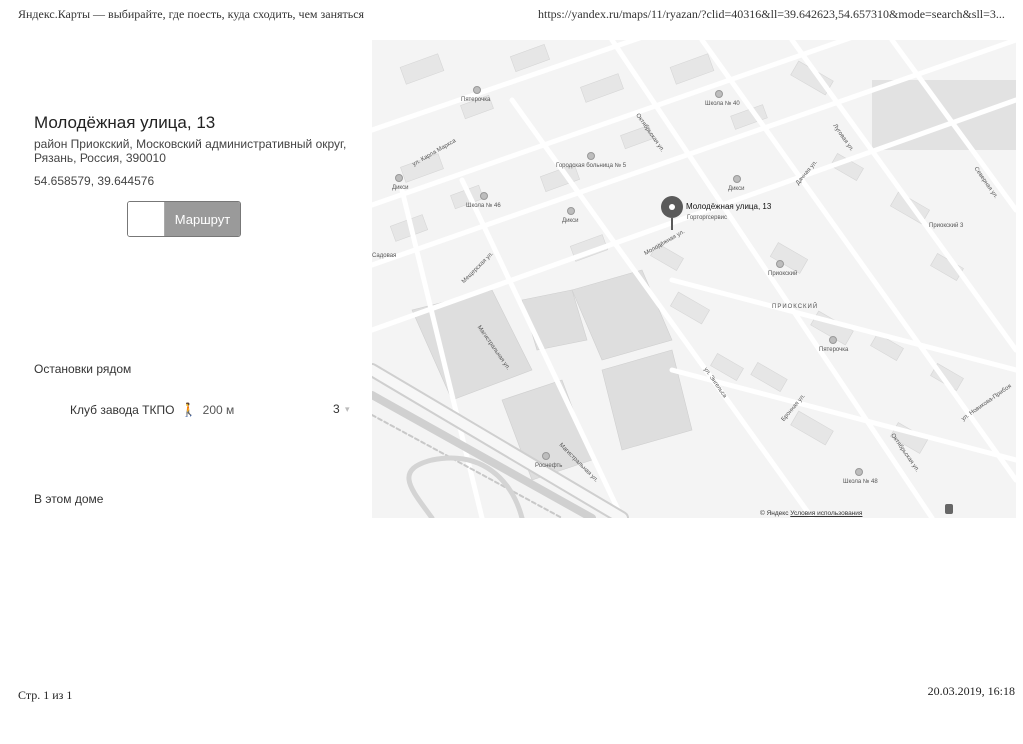  What do you see at coordinates (483, 206) in the screenshot?
I see `map-label-school-46: Школа № 46` at bounding box center [483, 206].